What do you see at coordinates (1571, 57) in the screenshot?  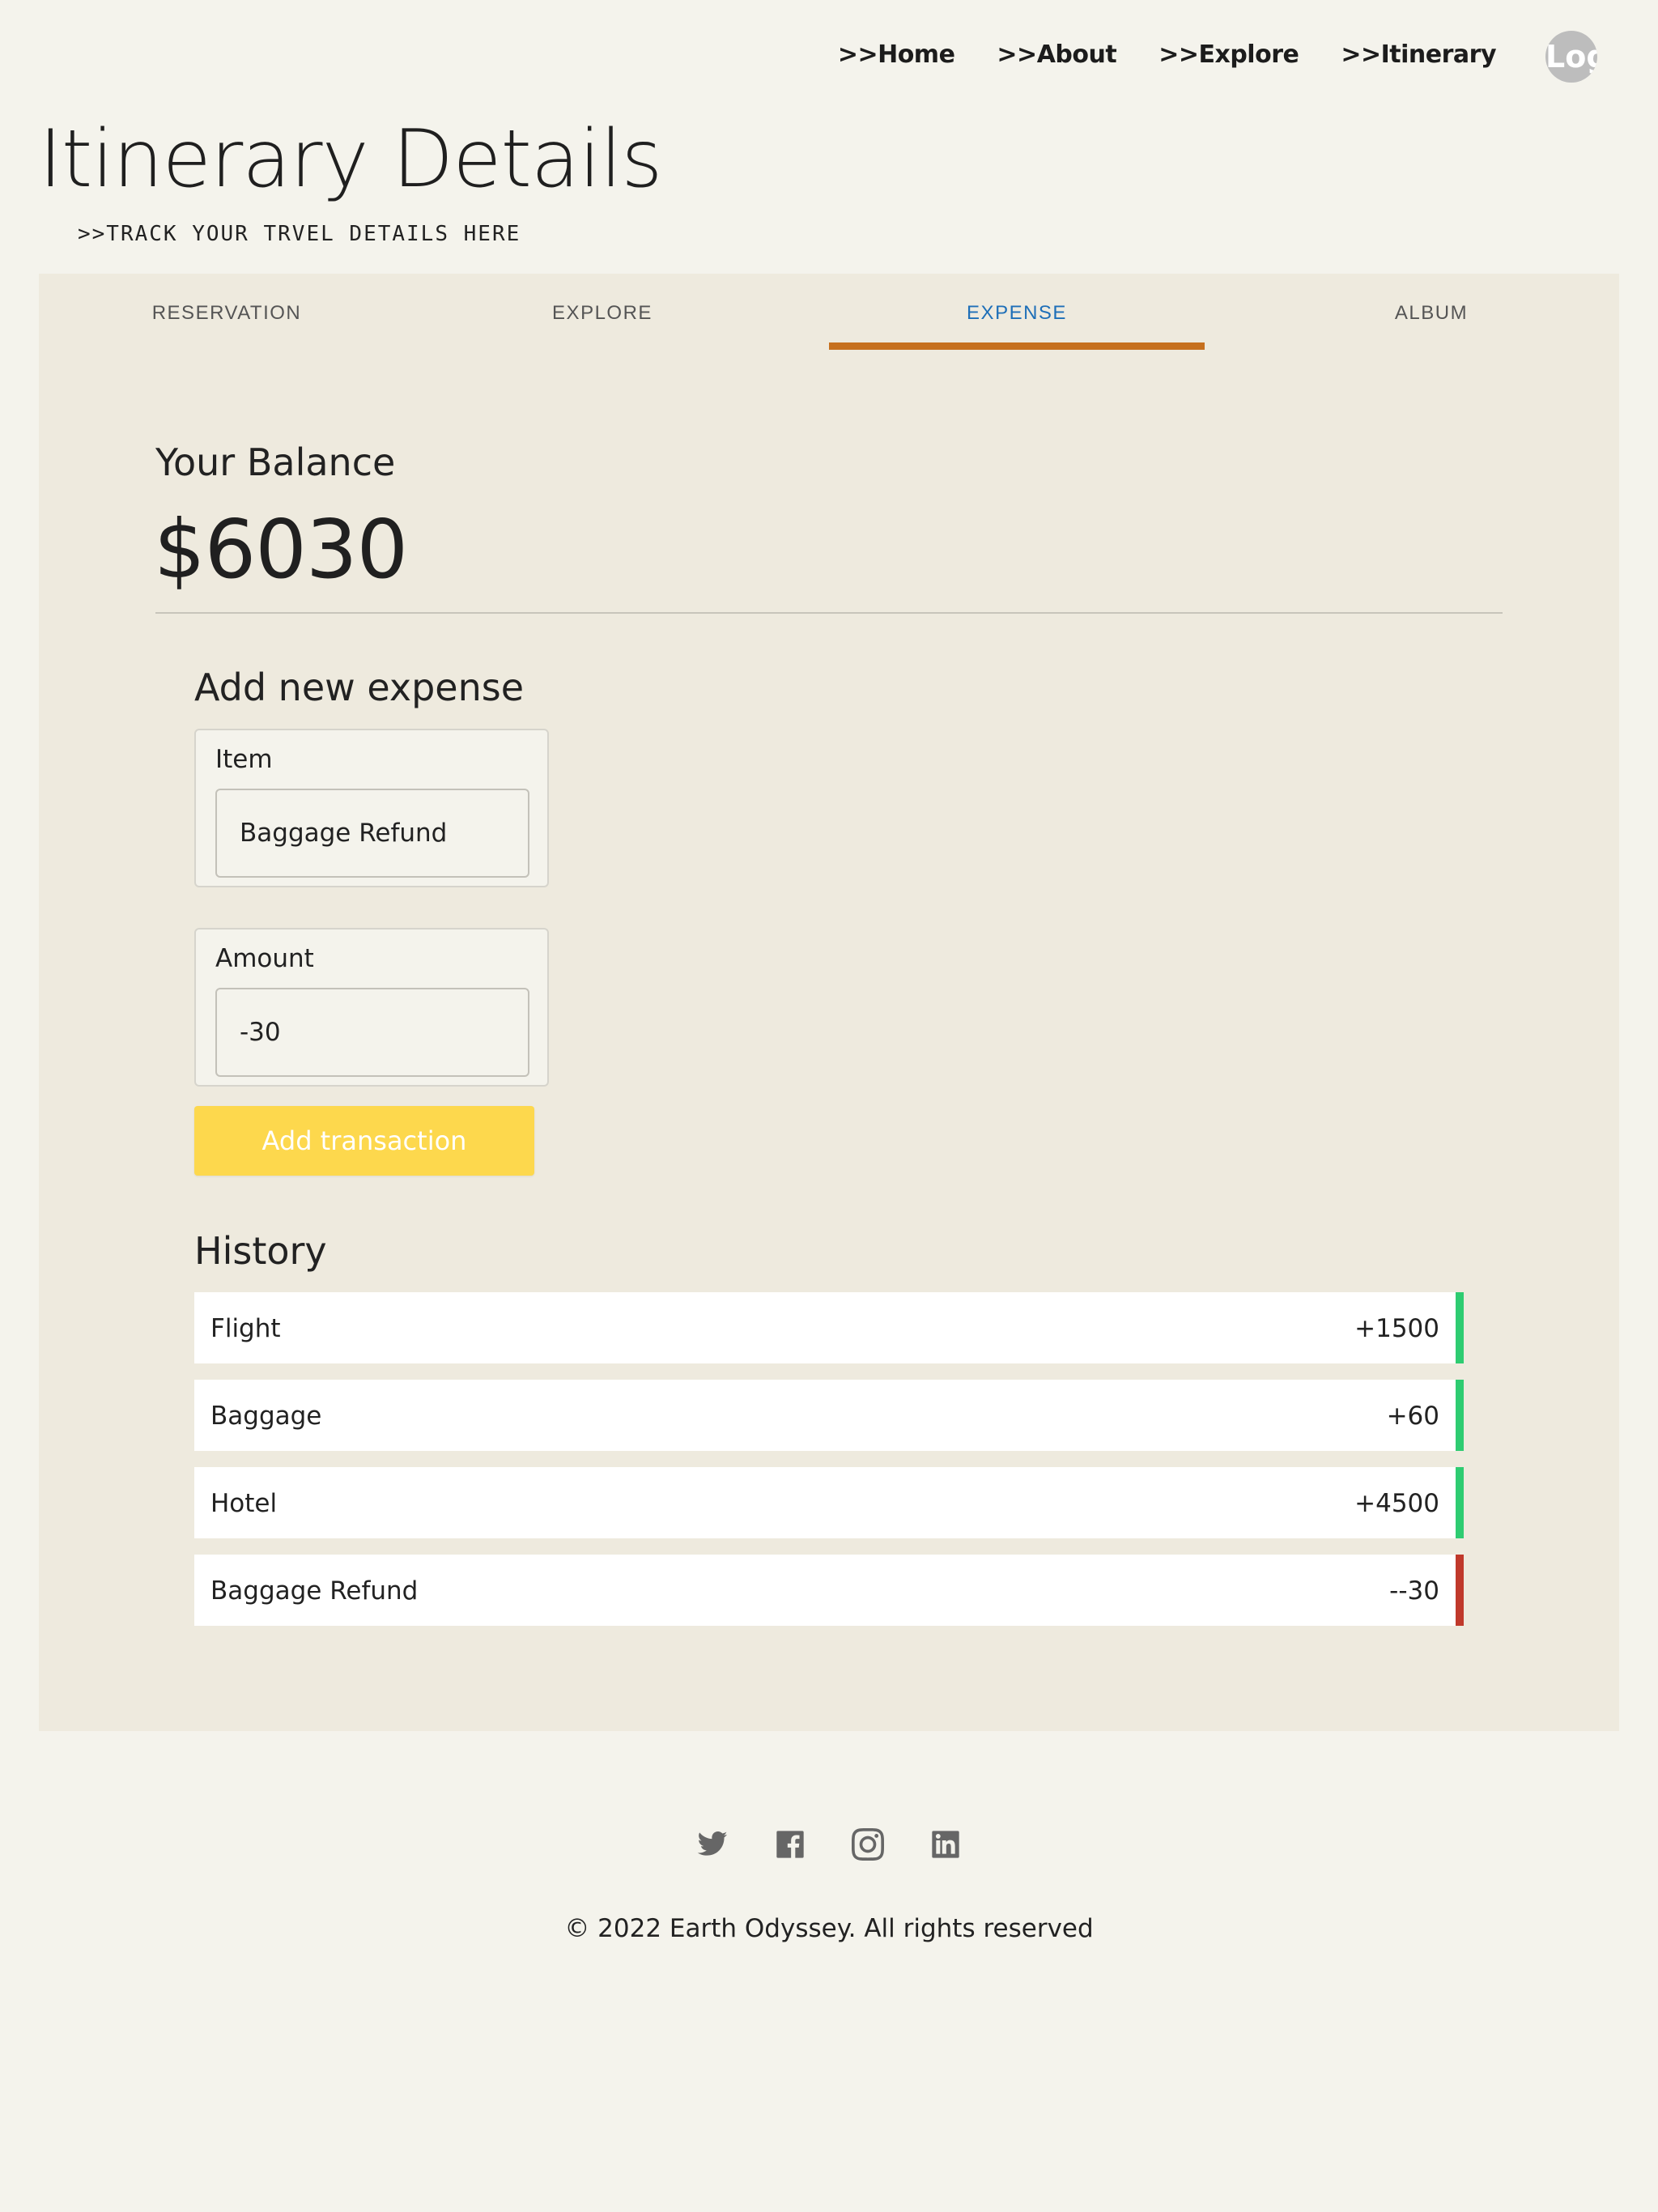 I see `login-avatar-button: Log` at bounding box center [1571, 57].